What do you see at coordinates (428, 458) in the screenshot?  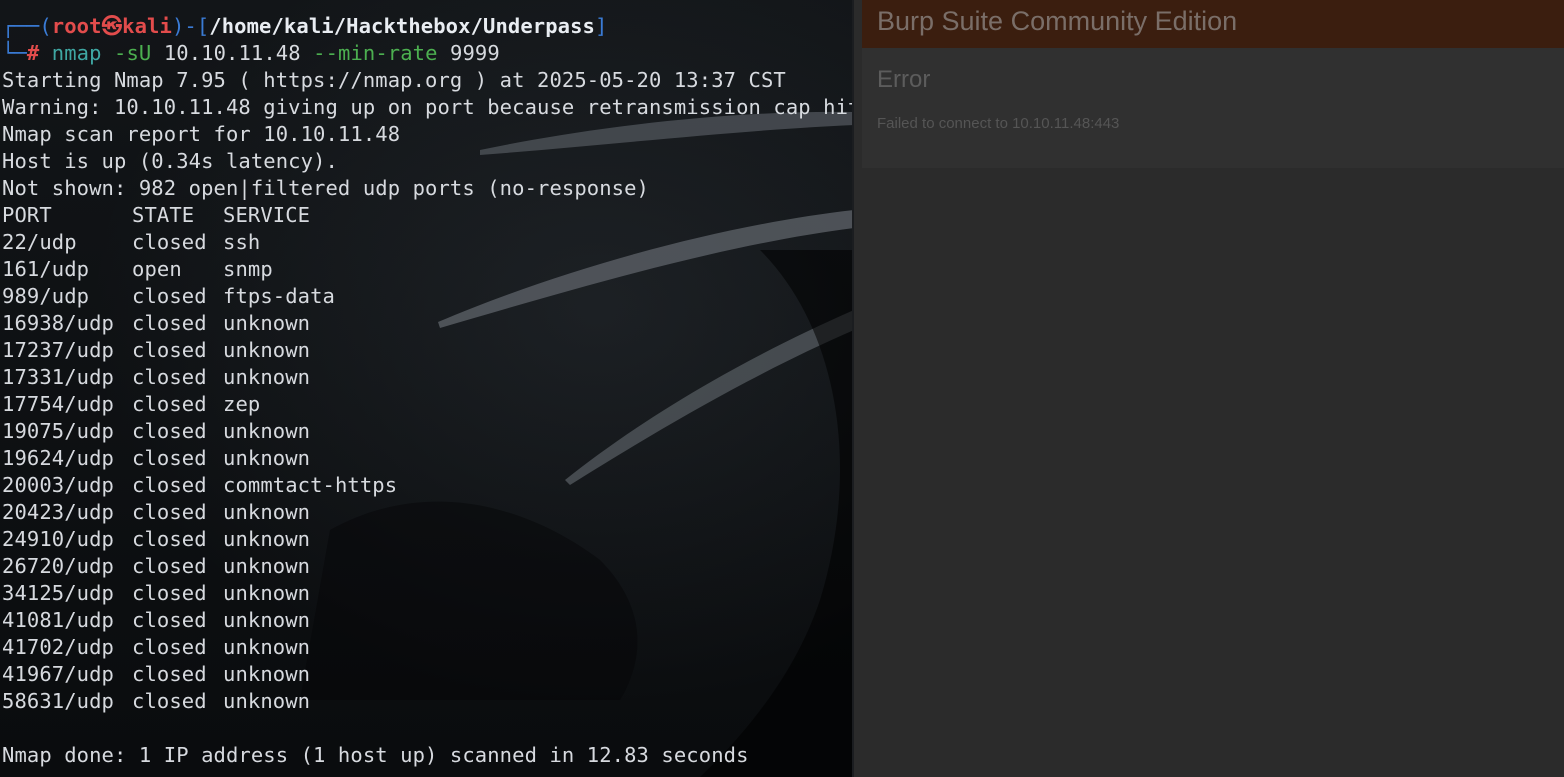 I see `port-row: 19624/udp closed unknown` at bounding box center [428, 458].